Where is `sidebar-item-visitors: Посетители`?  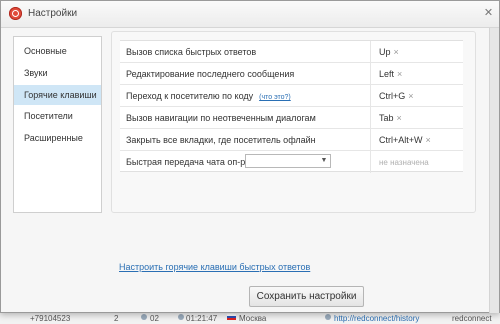
sidebar-item-visitors: Посетители is located at coordinates (57, 116).